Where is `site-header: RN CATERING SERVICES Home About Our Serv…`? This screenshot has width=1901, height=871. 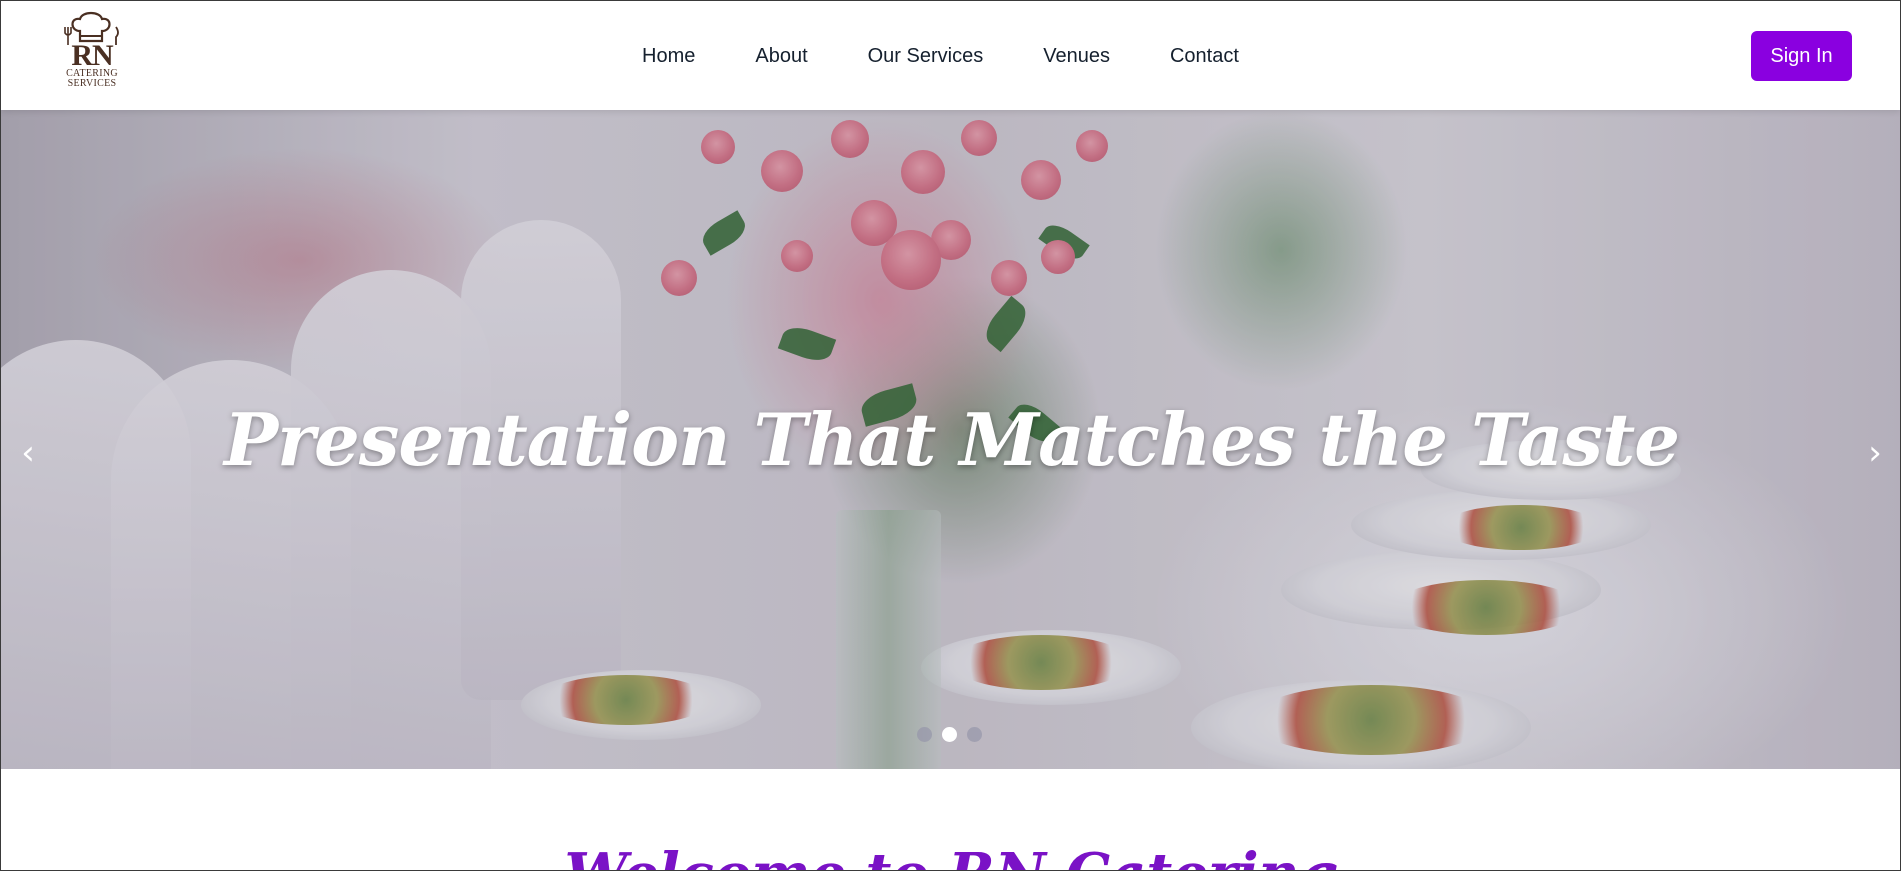
site-header: RN CATERING SERVICES Home About Our Serv… is located at coordinates (950, 55).